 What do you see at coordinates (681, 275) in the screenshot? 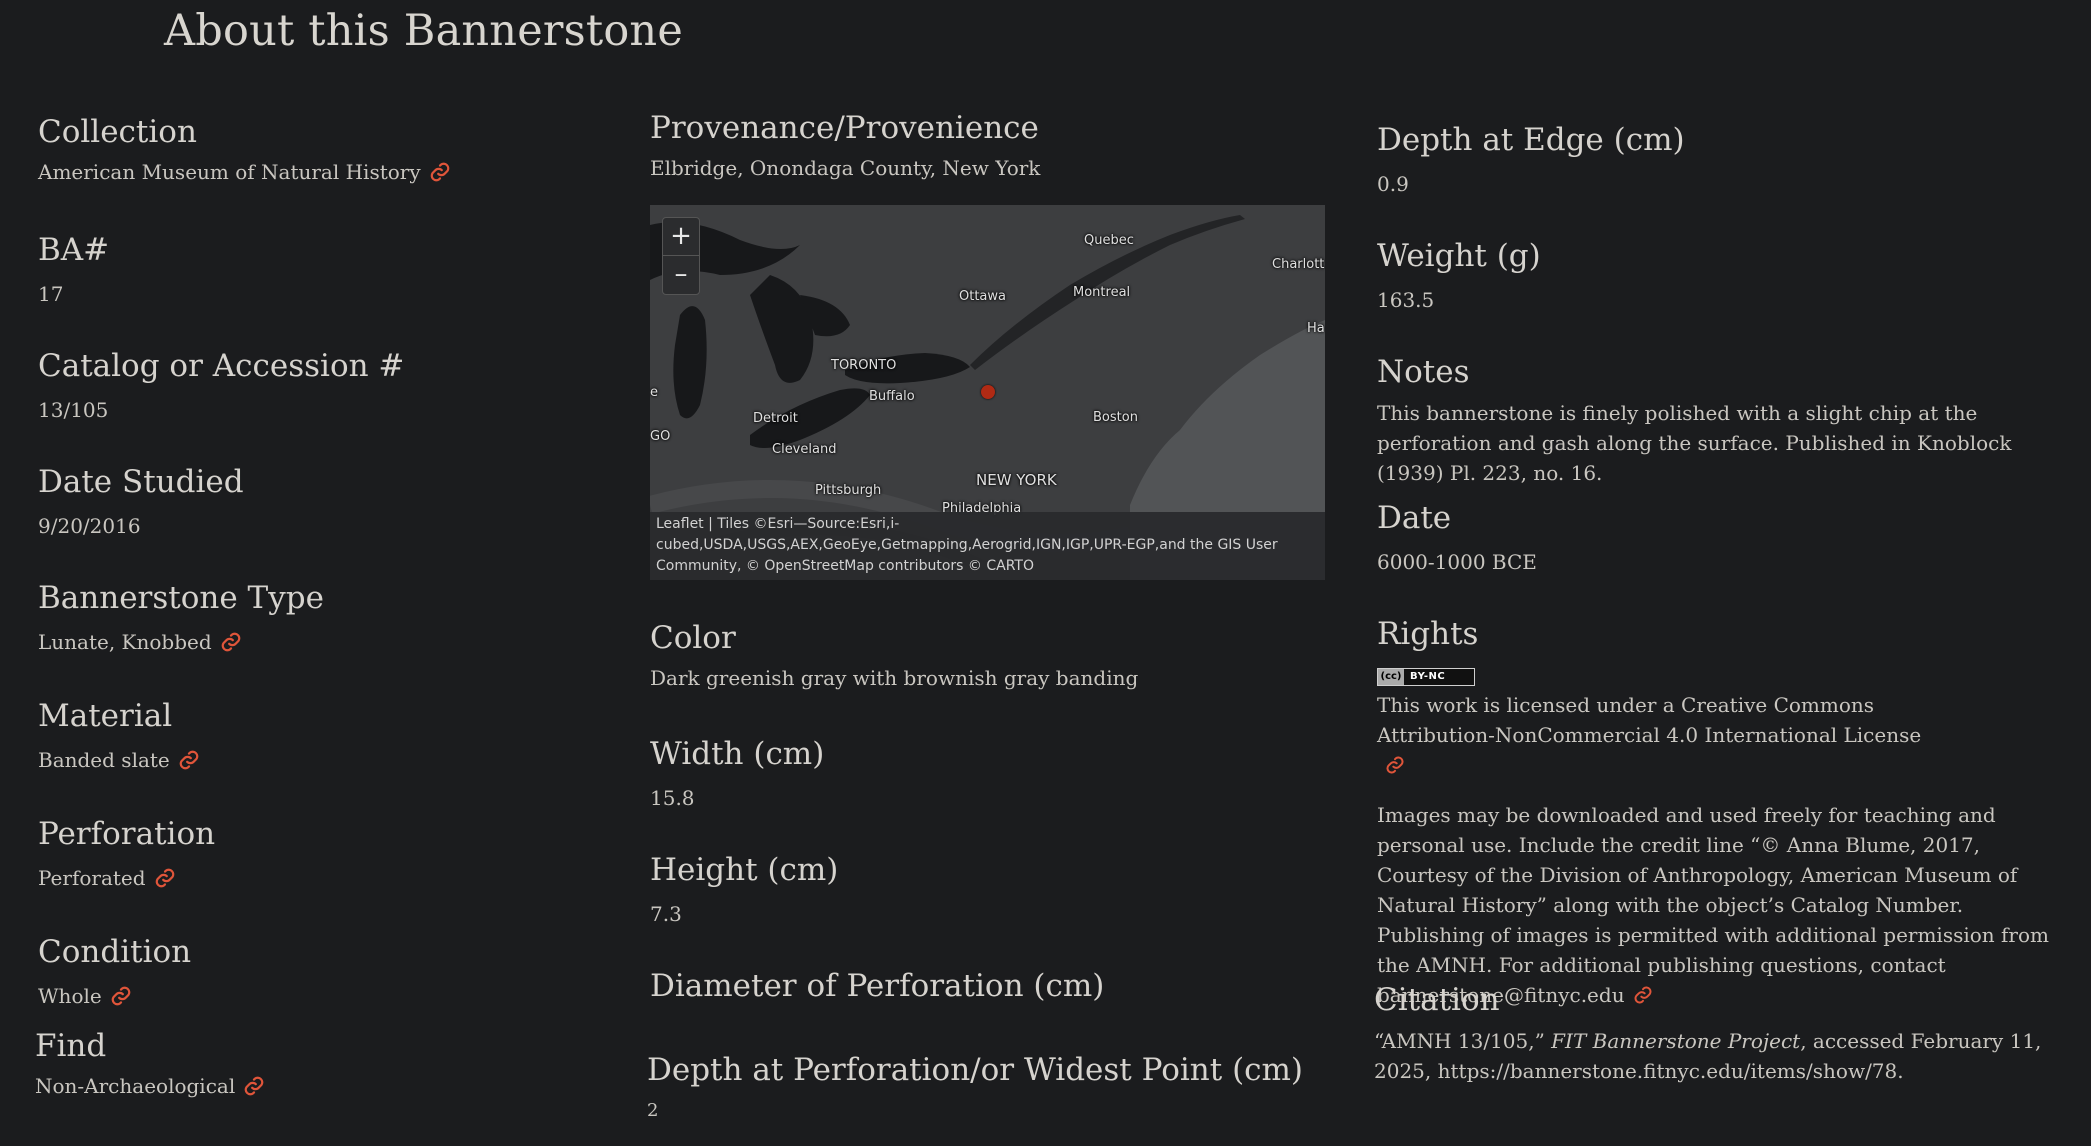
I see `zoom-out-button: –` at bounding box center [681, 275].